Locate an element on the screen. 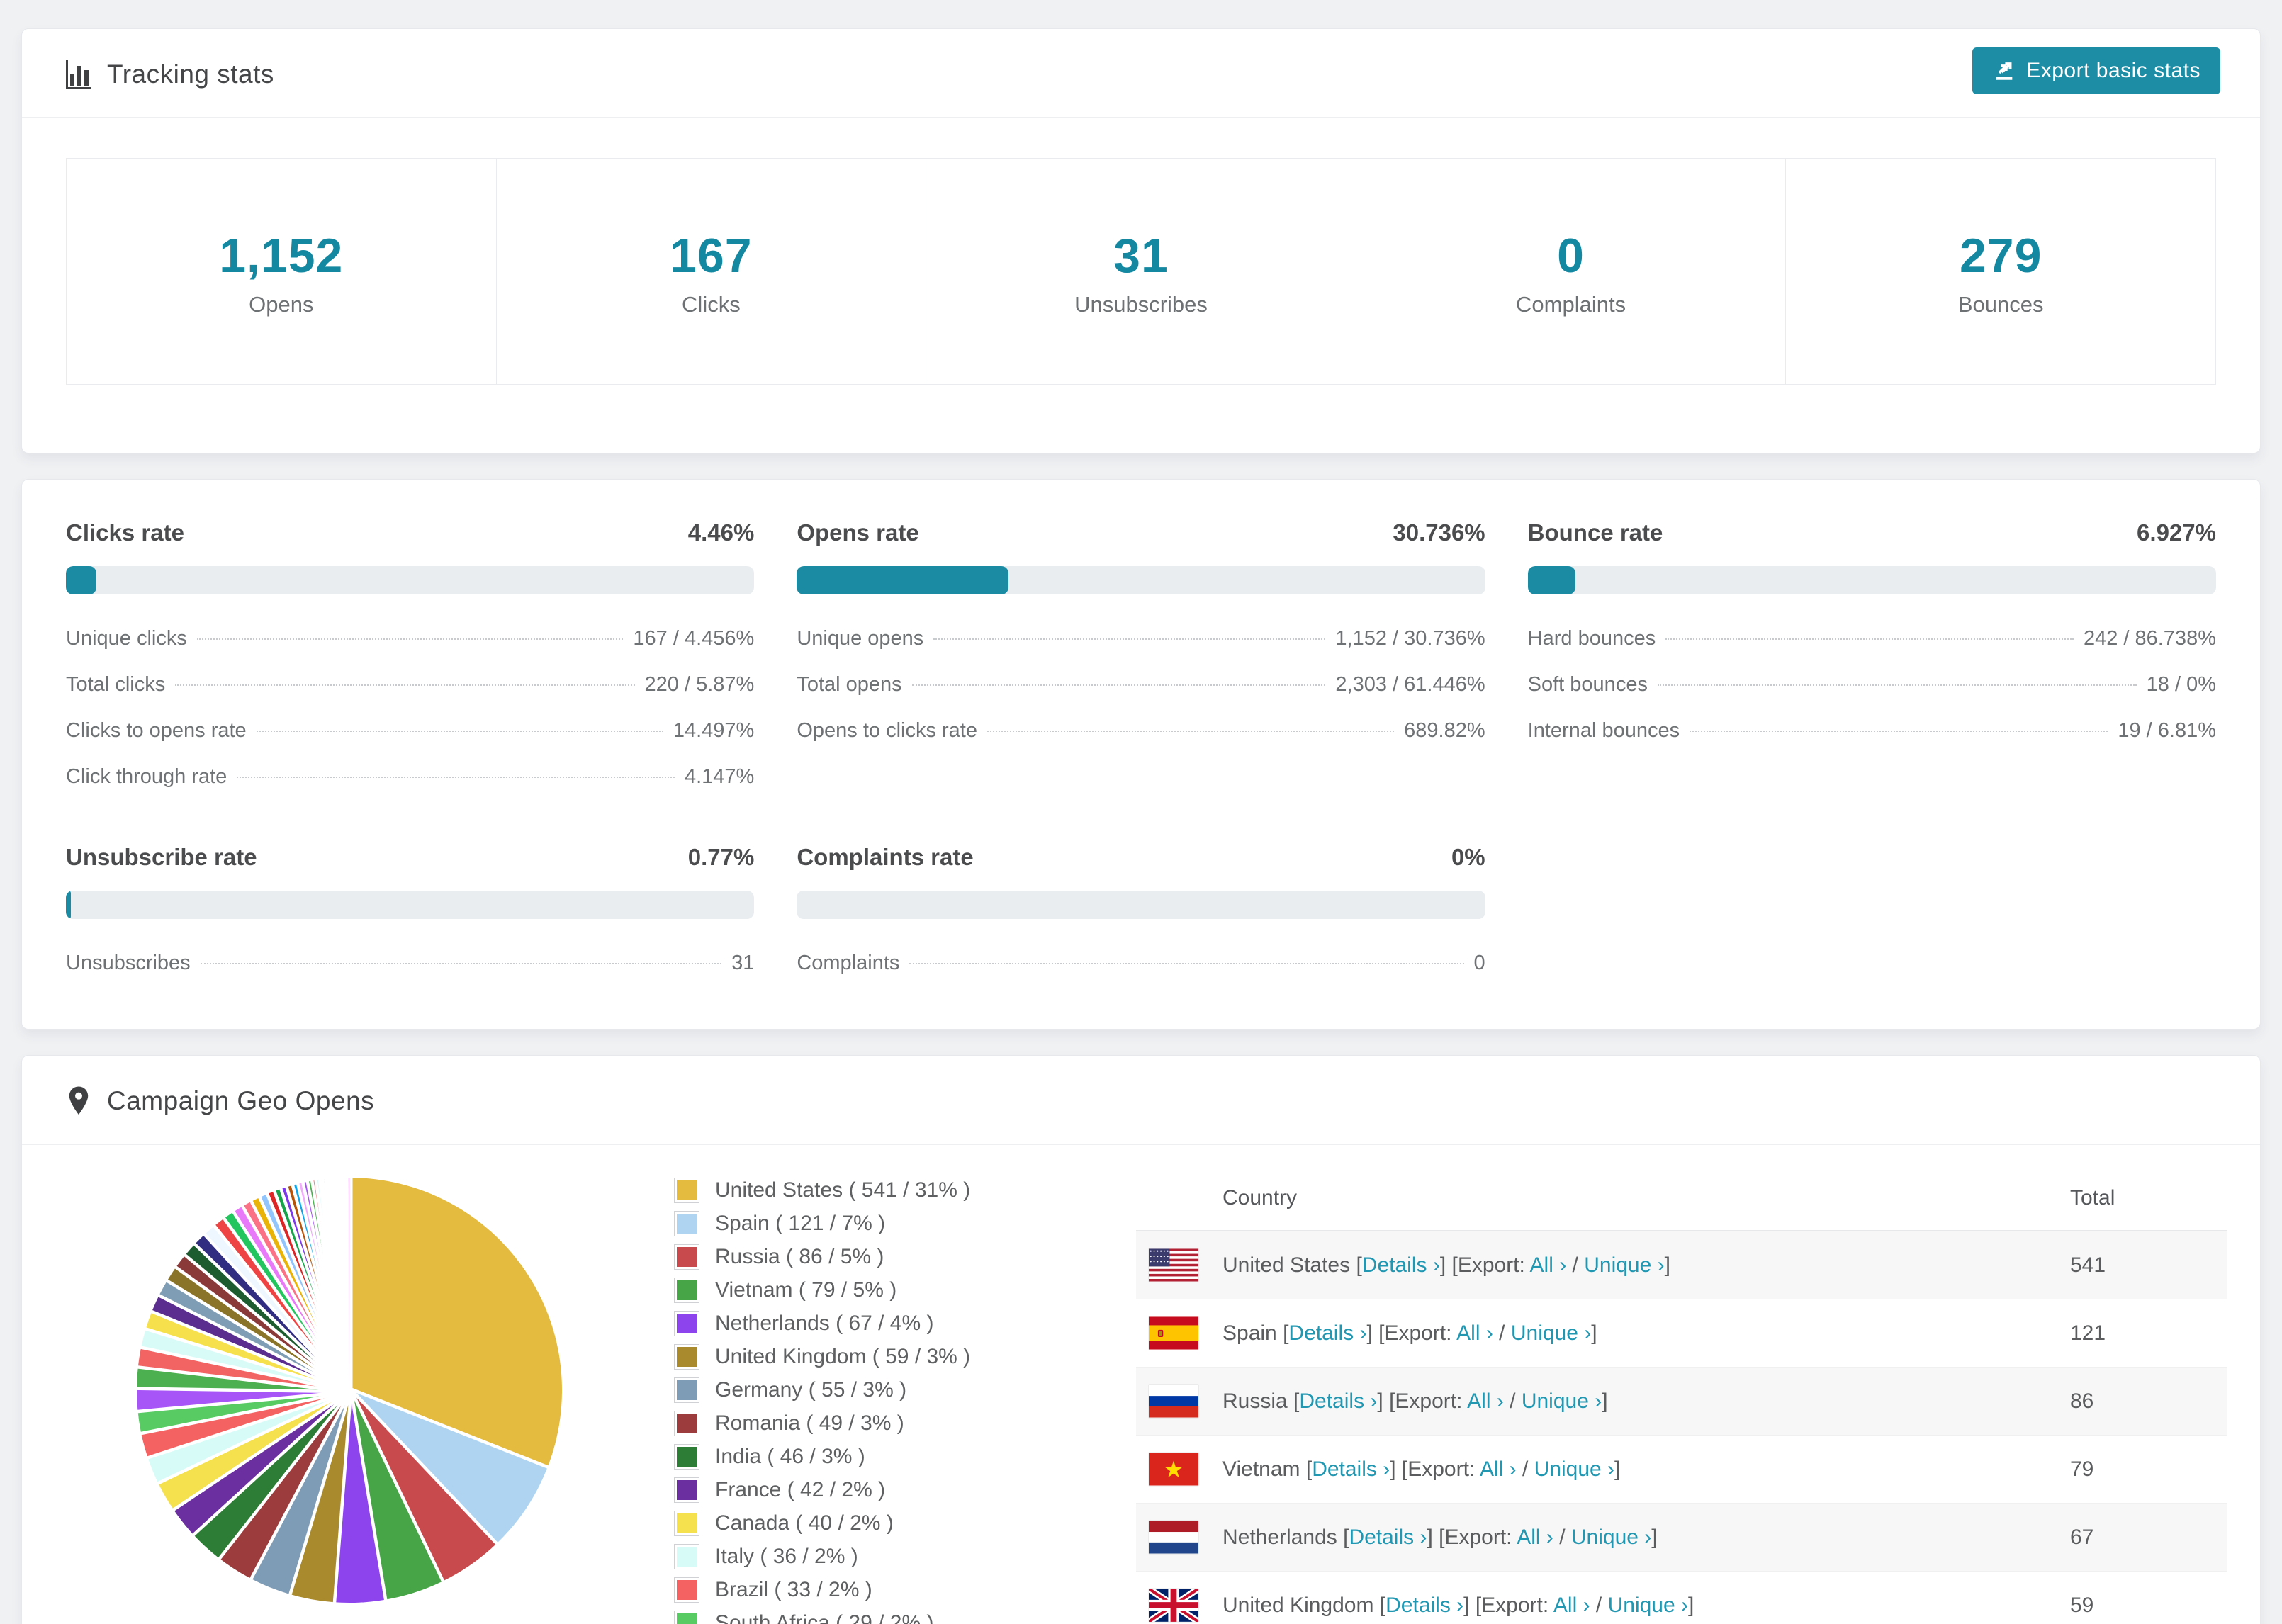 The image size is (2282, 1624). legend-label: United States ( 541 / 31% ) is located at coordinates (843, 1190).